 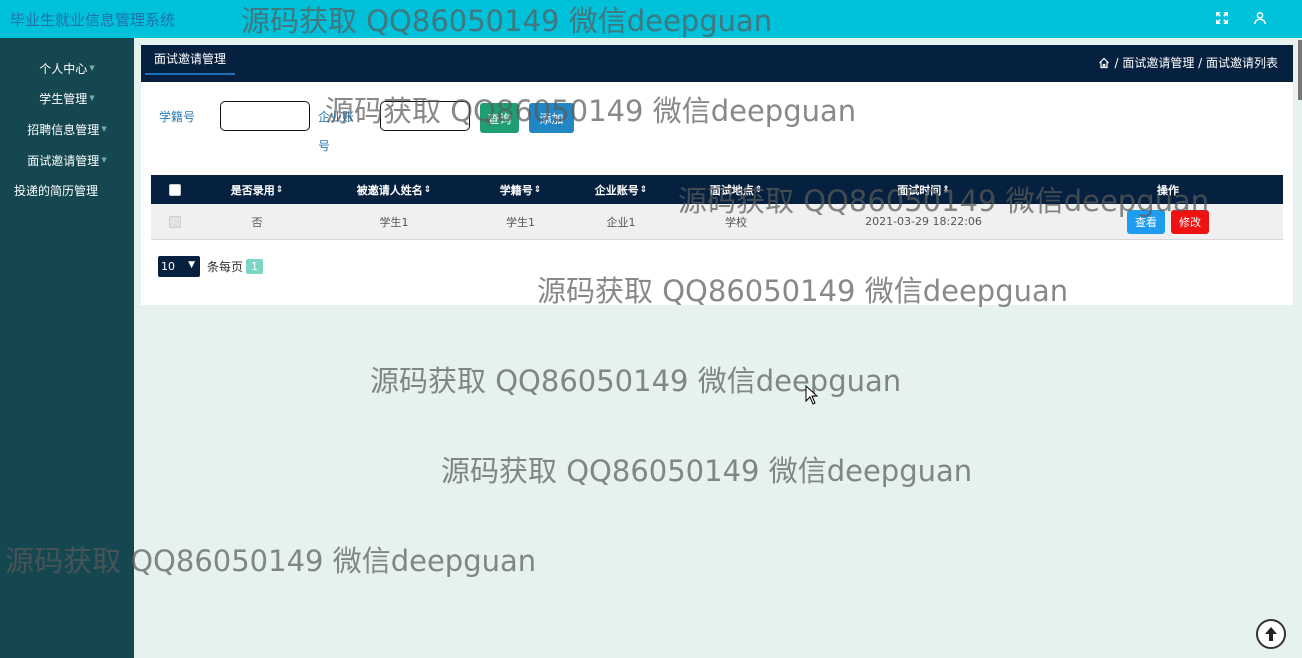 I want to click on sidebar-item-label: 学生管理, so click(x=63, y=98).